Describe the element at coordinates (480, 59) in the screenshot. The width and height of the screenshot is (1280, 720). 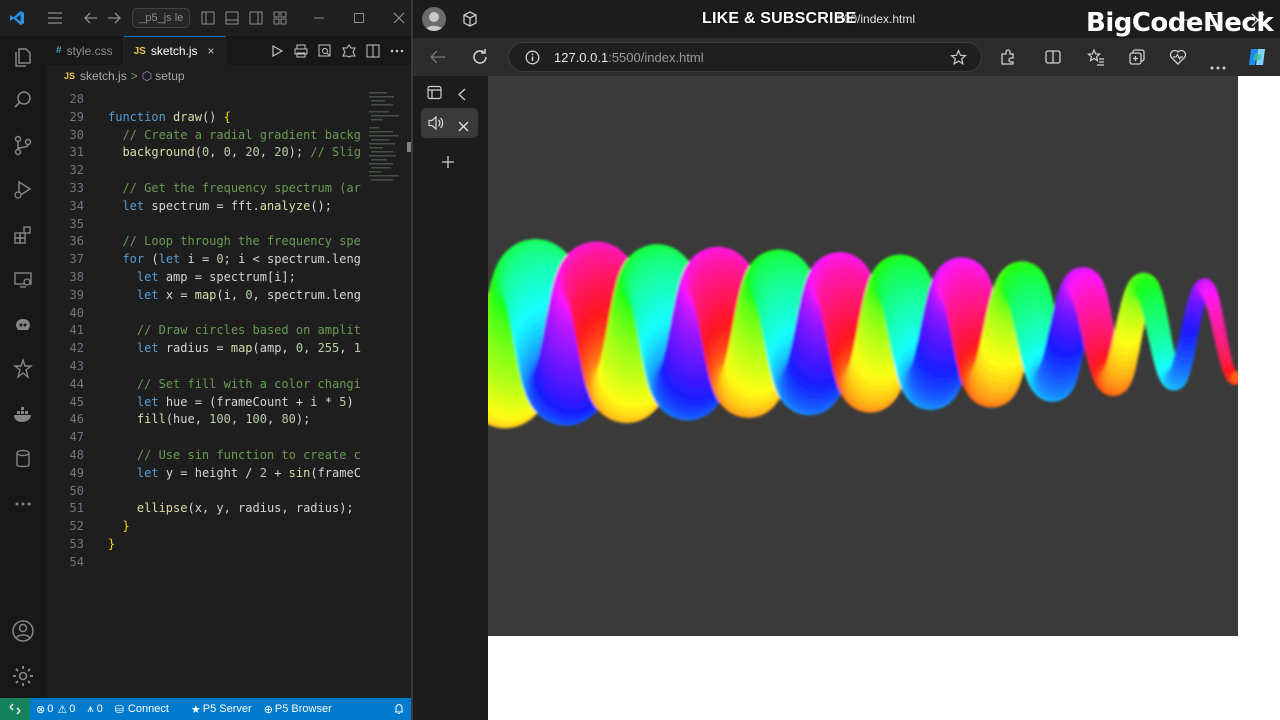
I see `reload-icon` at that location.